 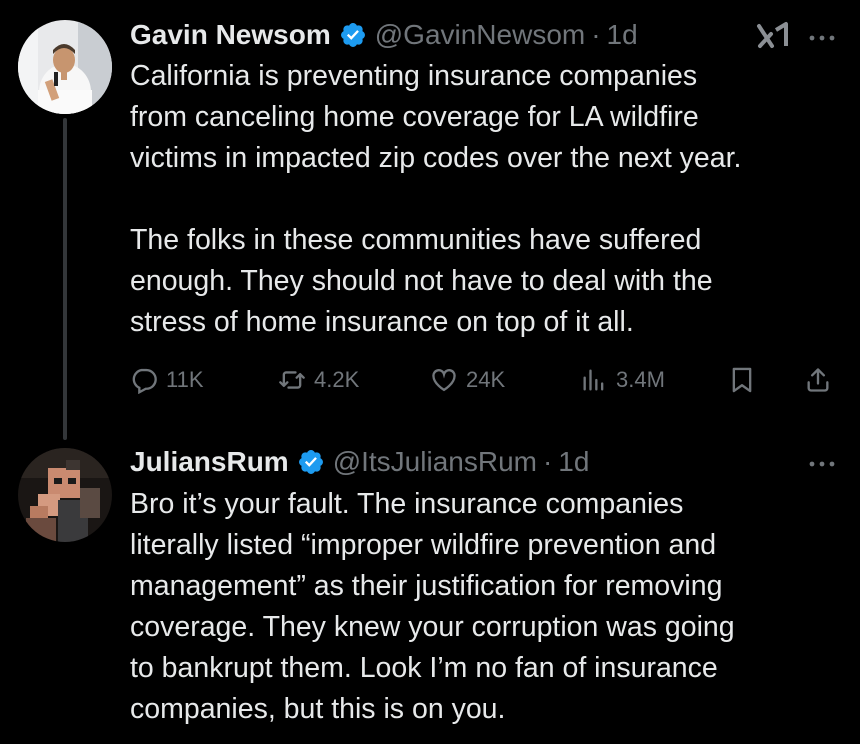 What do you see at coordinates (480, 35) in the screenshot?
I see `author-handle: @GavinNewsom` at bounding box center [480, 35].